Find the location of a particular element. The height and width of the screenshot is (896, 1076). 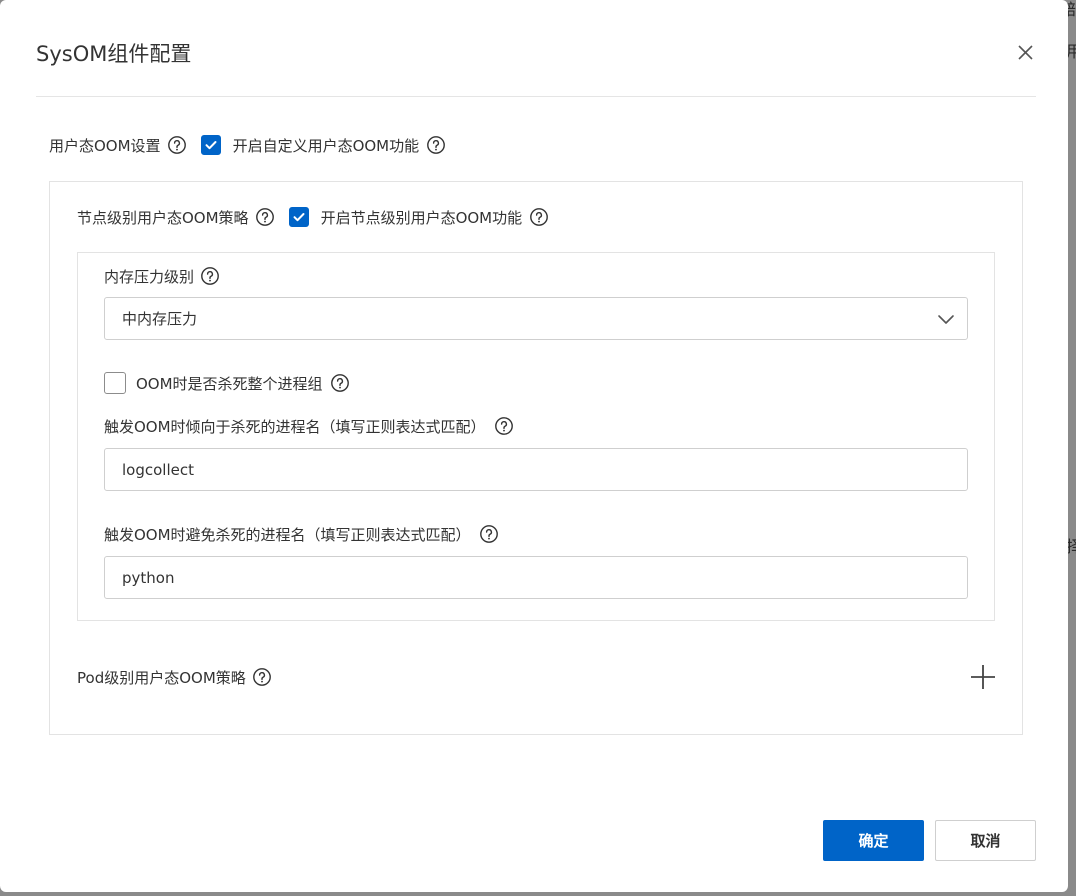

enable-user-oom-label: 开启自定义用户态OOM功能 is located at coordinates (326, 145).